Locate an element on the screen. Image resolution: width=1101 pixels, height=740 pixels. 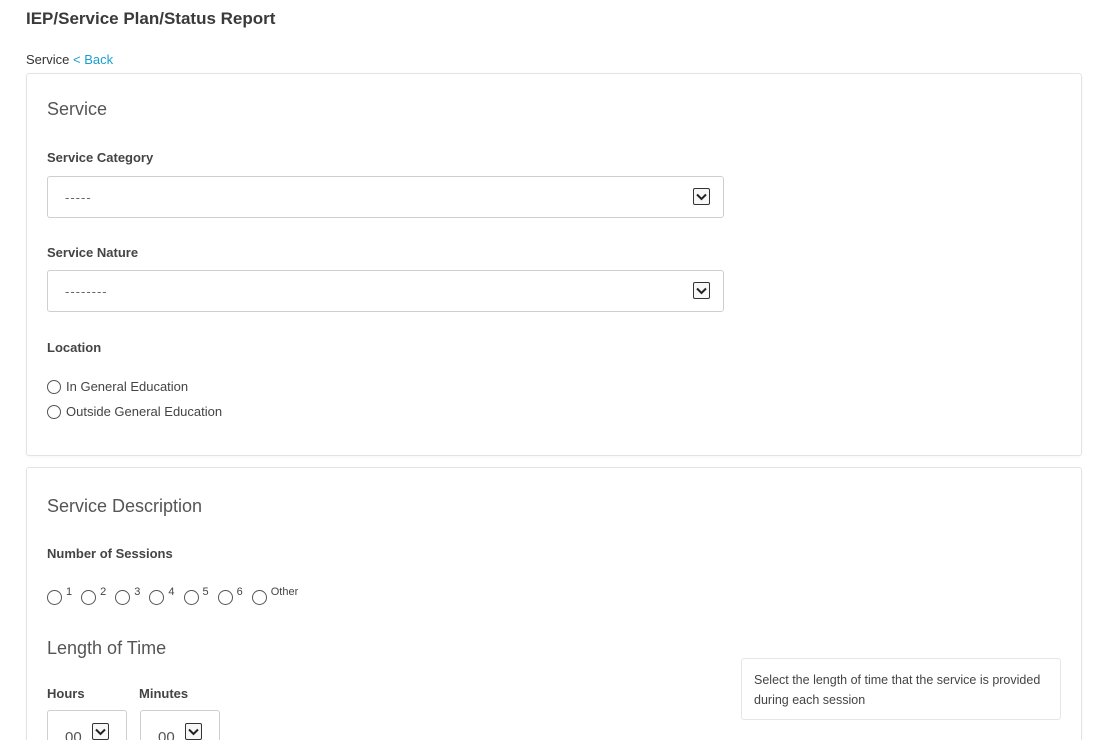
service-heading: Service is located at coordinates (77, 109).